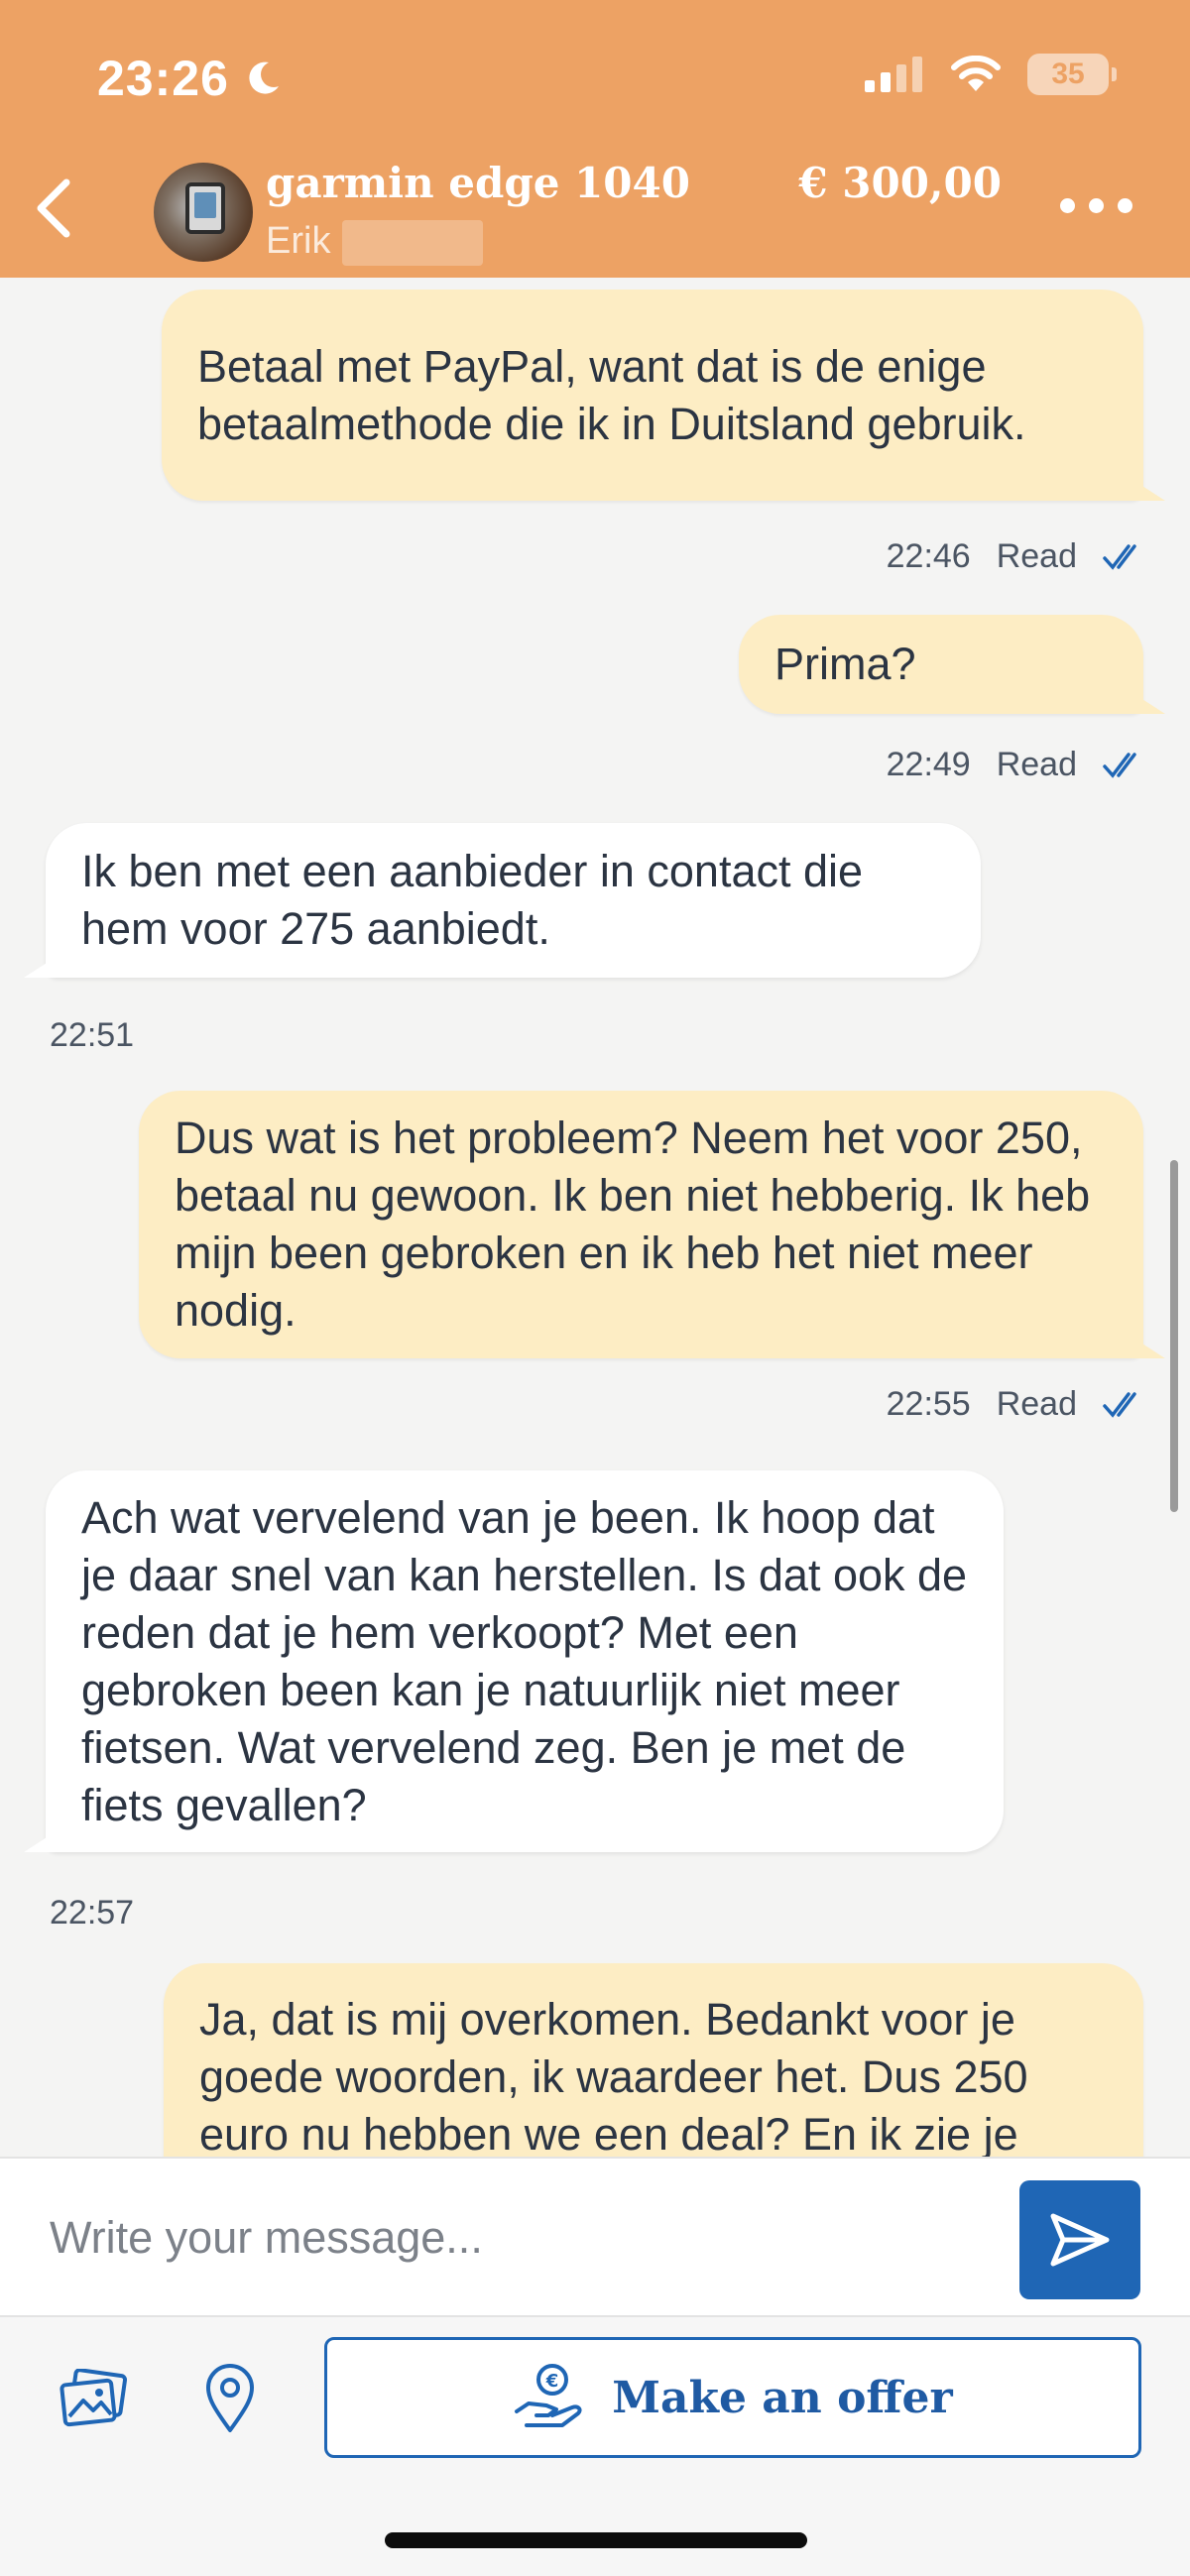 This screenshot has width=1190, height=2576. I want to click on message-time: 22:51, so click(92, 1035).